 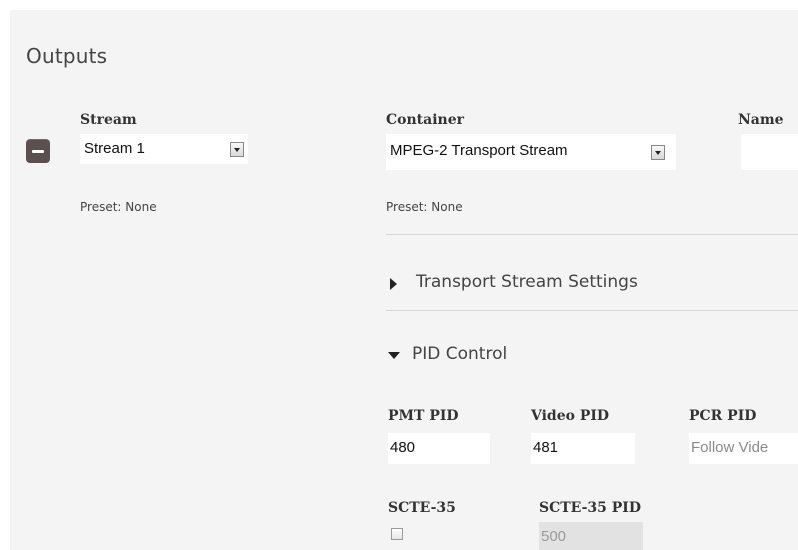 I want to click on triangle-down-icon, so click(x=394, y=355).